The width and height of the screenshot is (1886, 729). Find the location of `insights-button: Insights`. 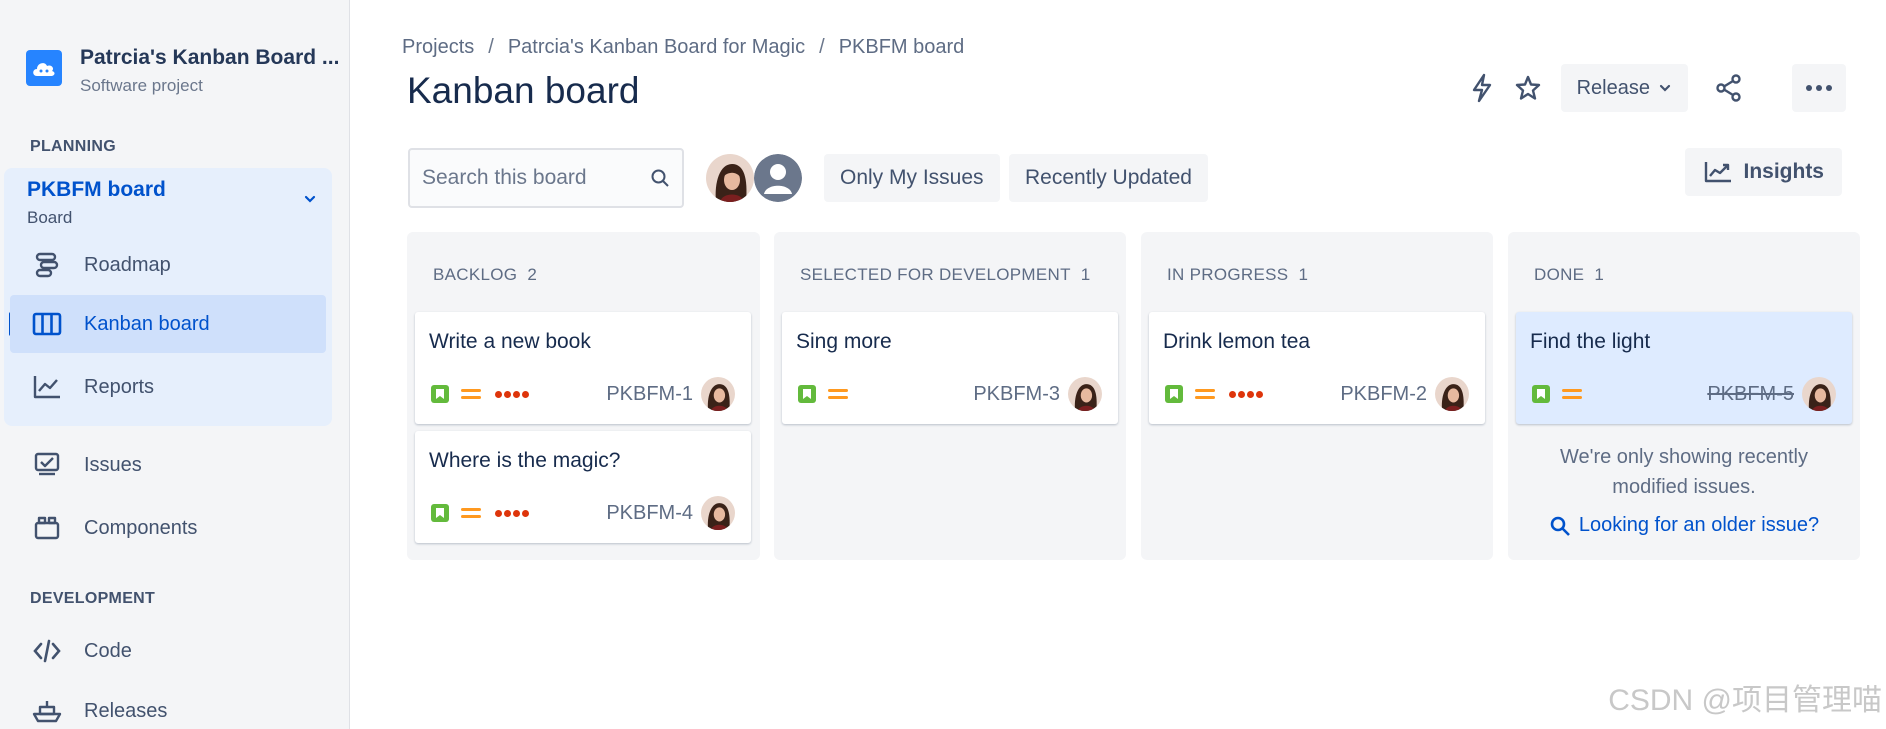

insights-button: Insights is located at coordinates (1763, 172).